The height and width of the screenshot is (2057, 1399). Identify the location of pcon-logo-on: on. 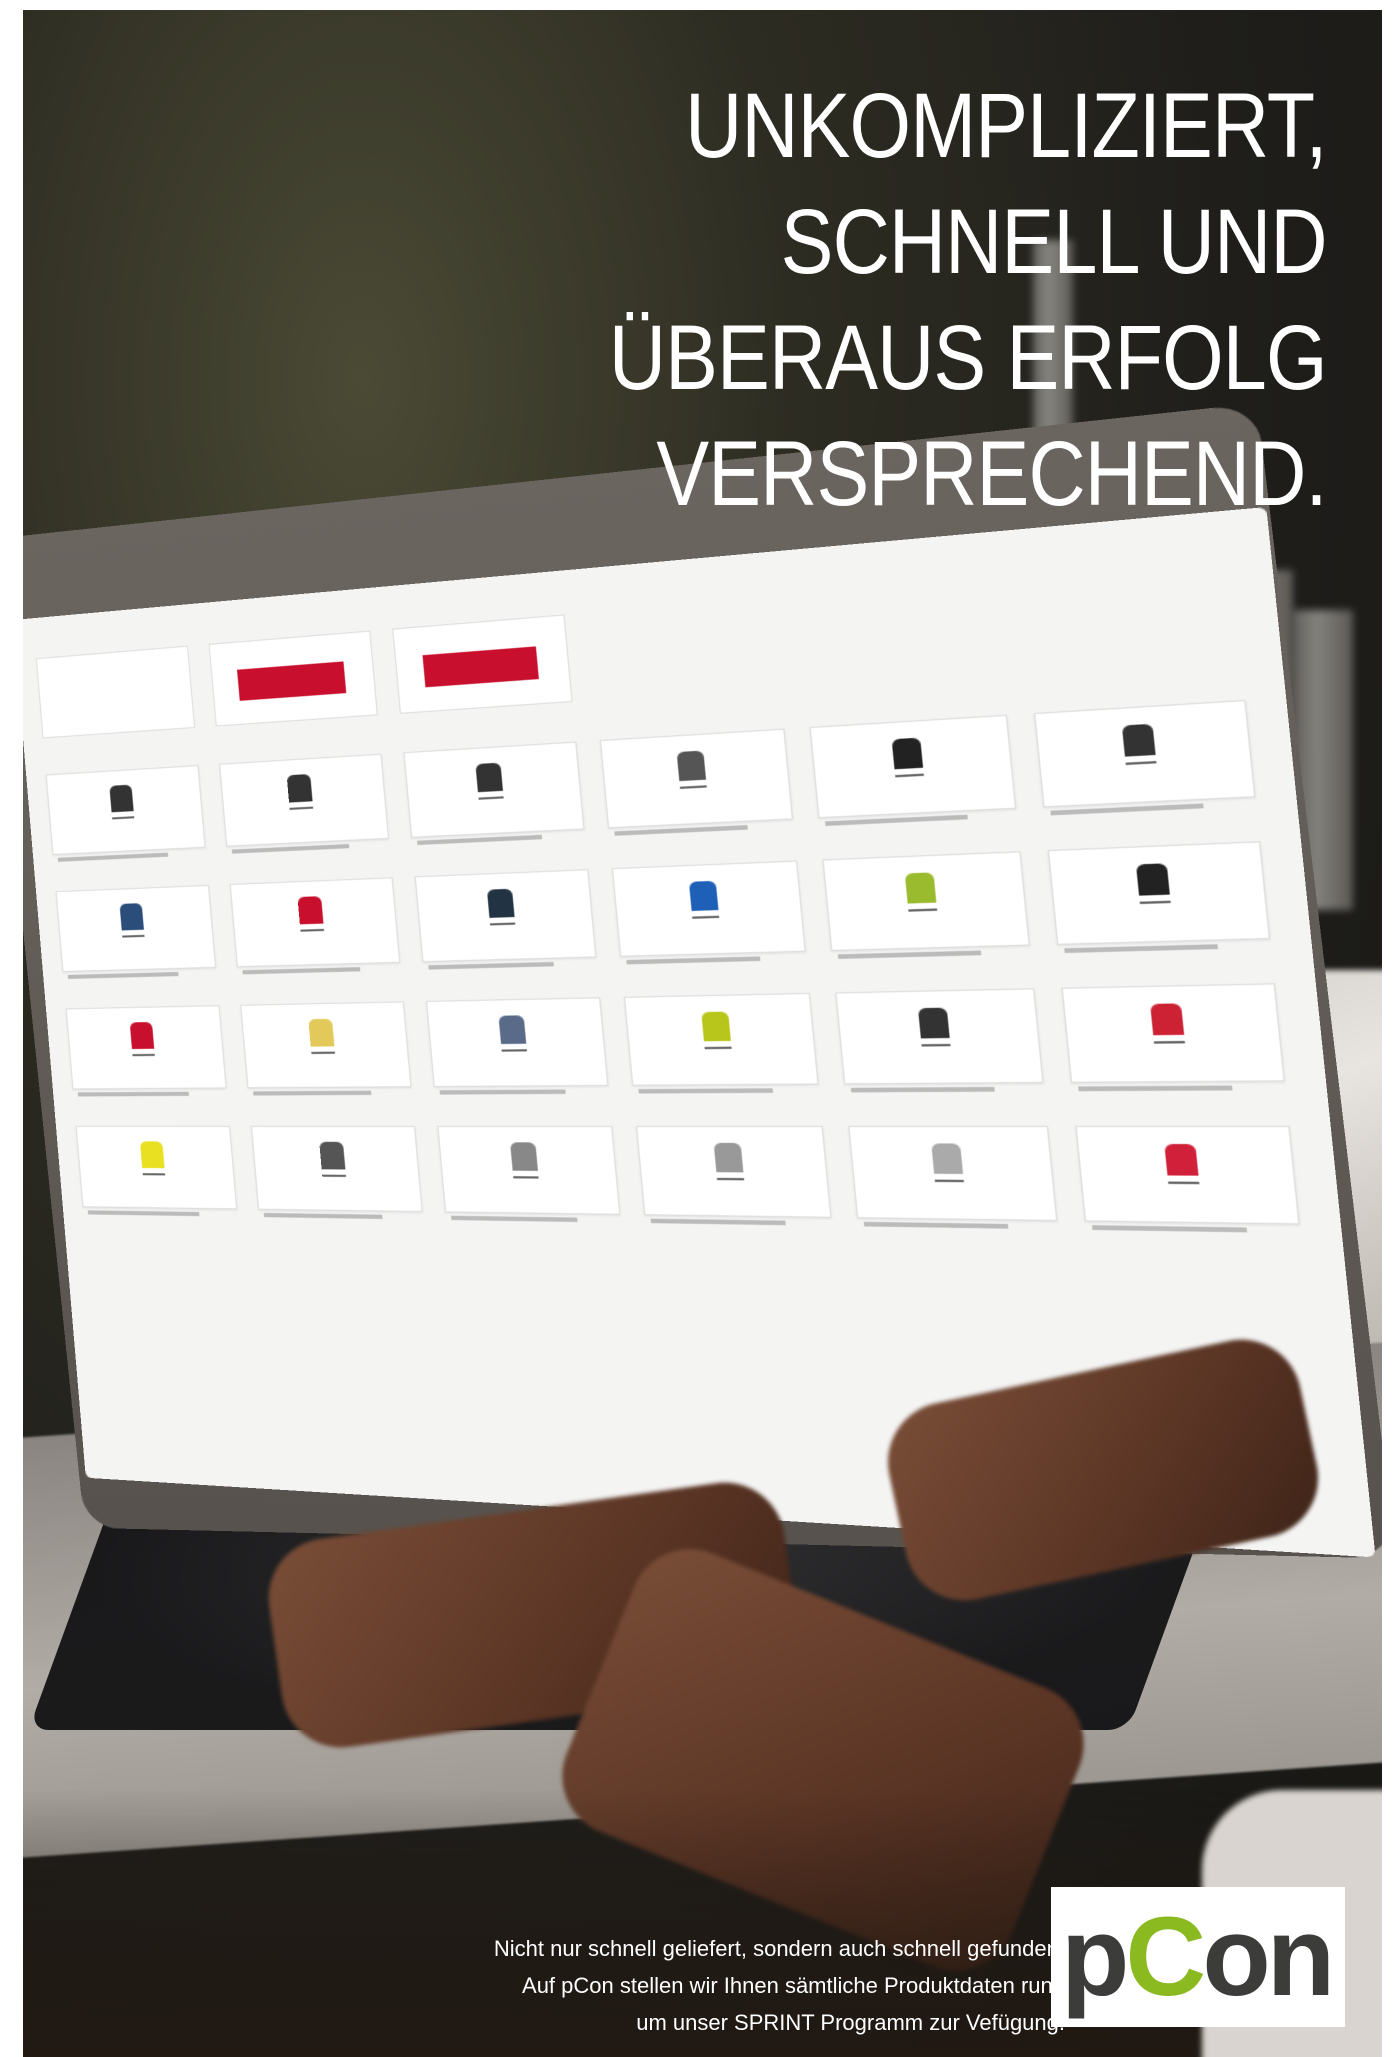
(1266, 1956).